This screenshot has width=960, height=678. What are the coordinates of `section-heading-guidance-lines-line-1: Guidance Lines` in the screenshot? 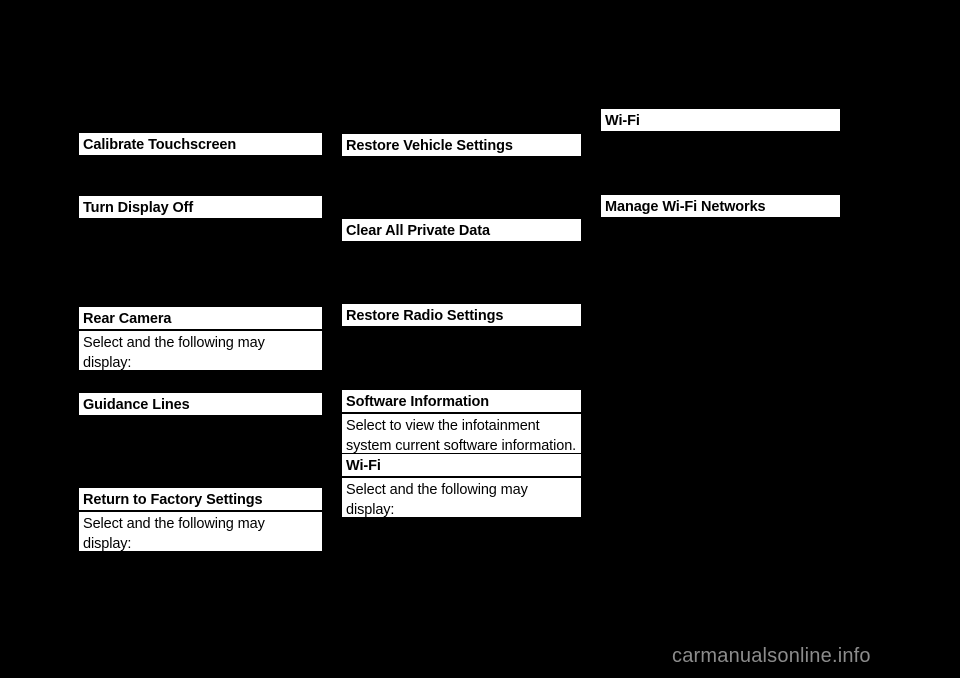 It's located at (136, 405).